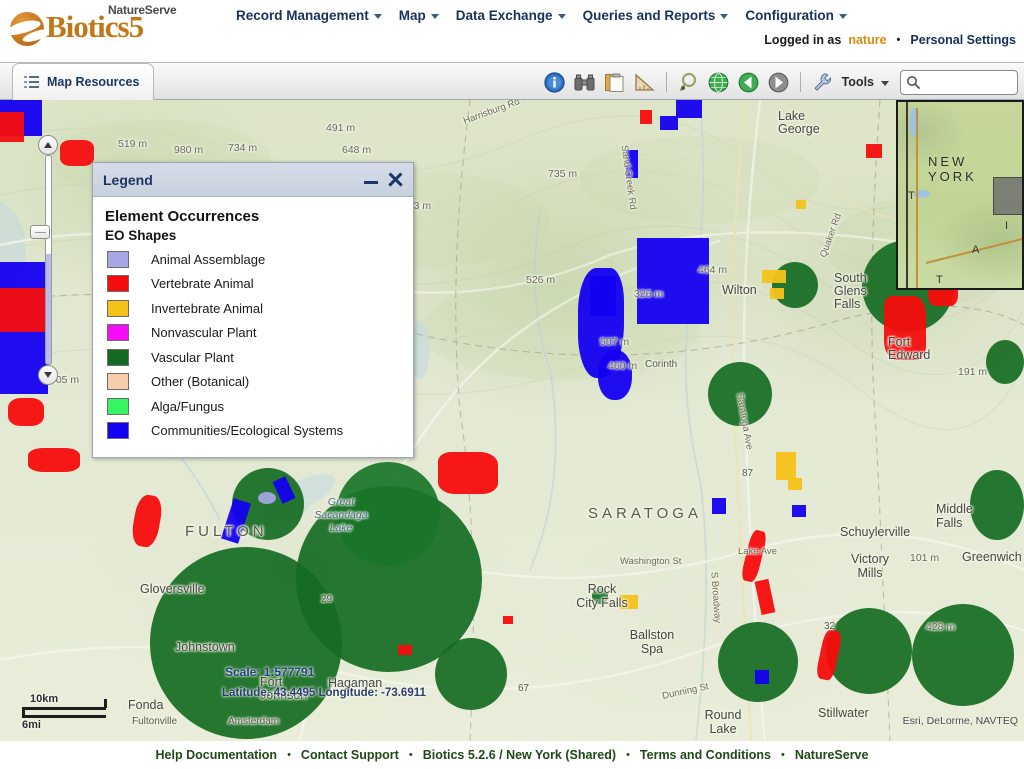 This screenshot has height=769, width=1024. I want to click on legend-item-alga-fungus: Alga/Fungus, so click(253, 406).